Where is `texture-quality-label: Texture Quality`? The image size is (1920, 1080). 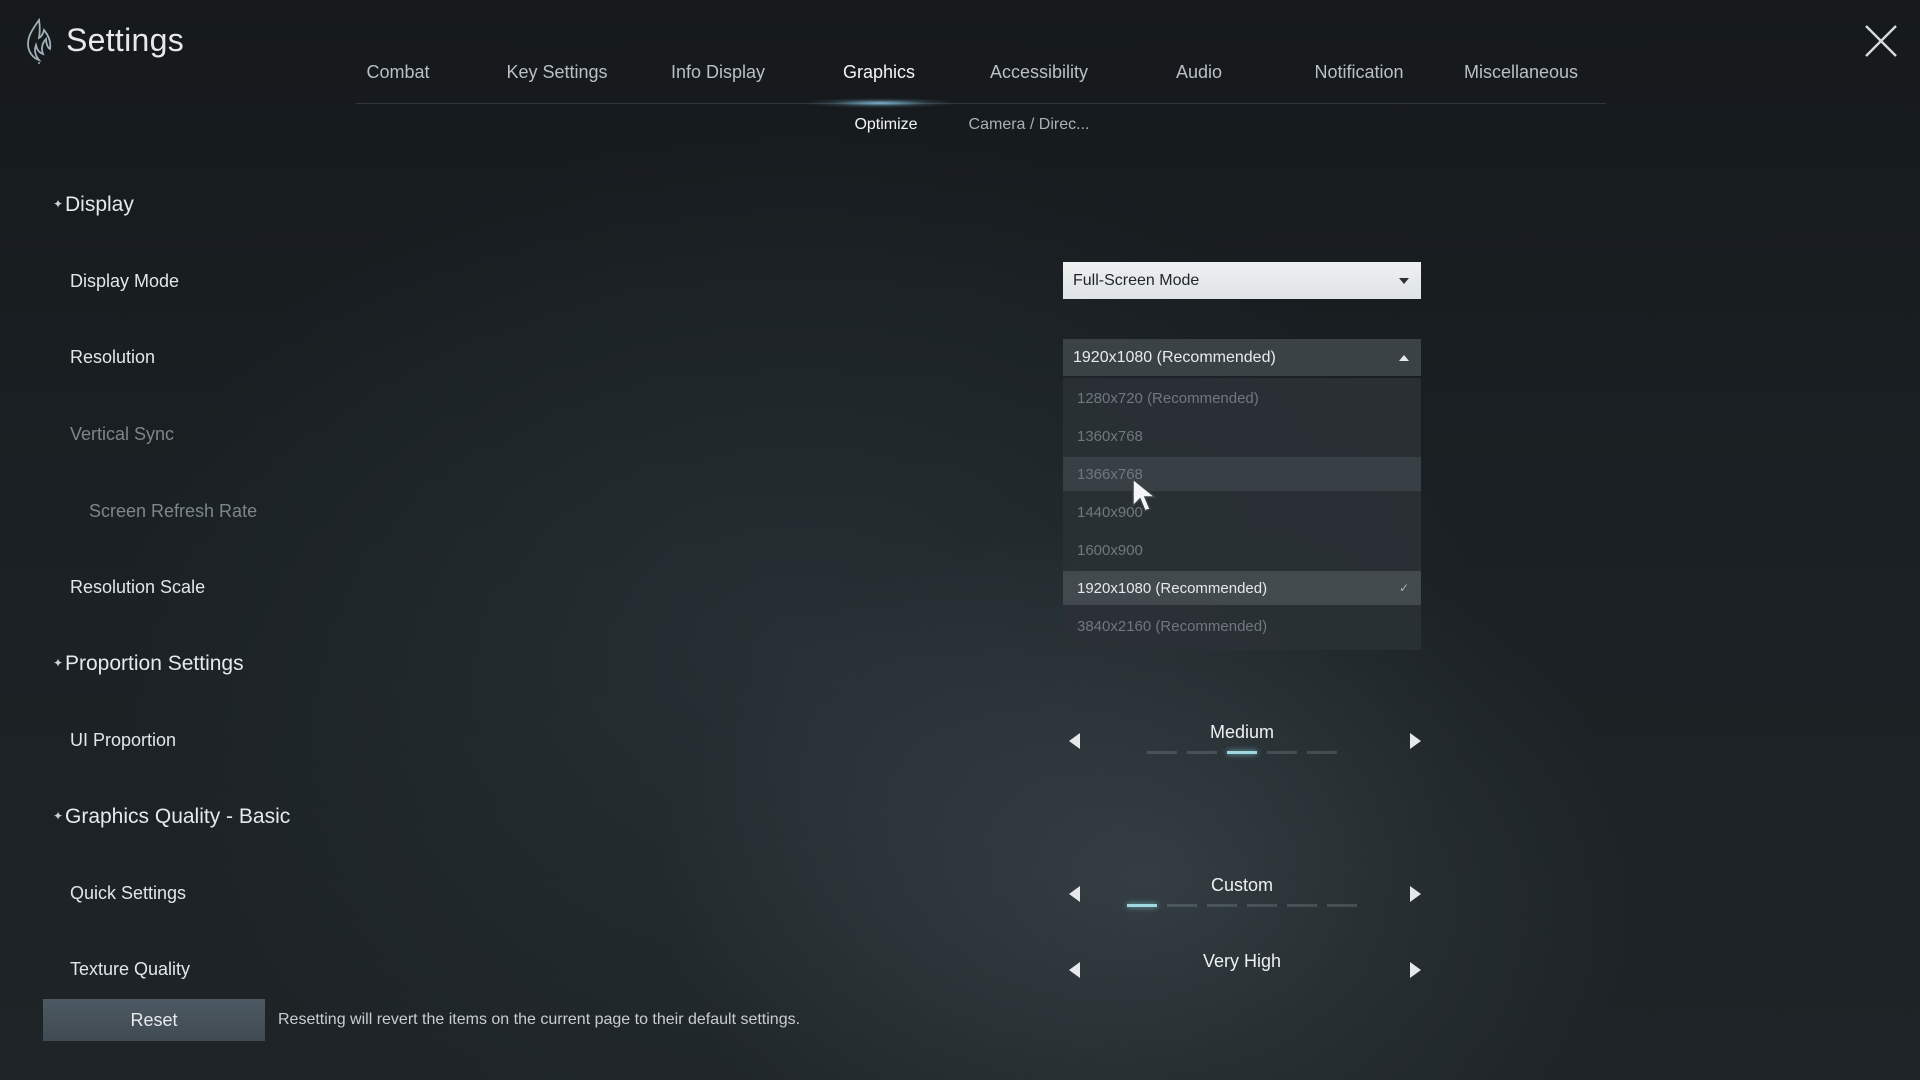
texture-quality-label: Texture Quality is located at coordinates (130, 969).